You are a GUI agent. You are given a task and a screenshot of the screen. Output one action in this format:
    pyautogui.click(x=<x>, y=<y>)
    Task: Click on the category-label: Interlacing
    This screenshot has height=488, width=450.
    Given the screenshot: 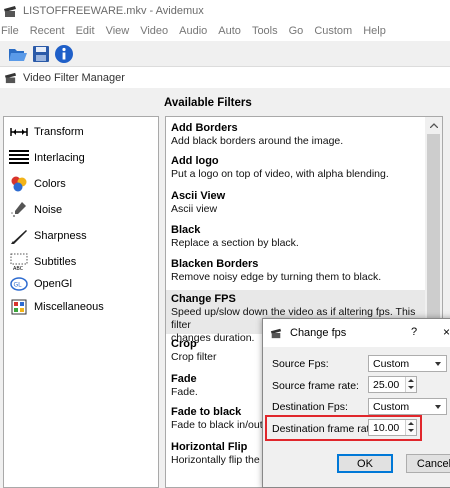 What is the action you would take?
    pyautogui.click(x=59, y=158)
    